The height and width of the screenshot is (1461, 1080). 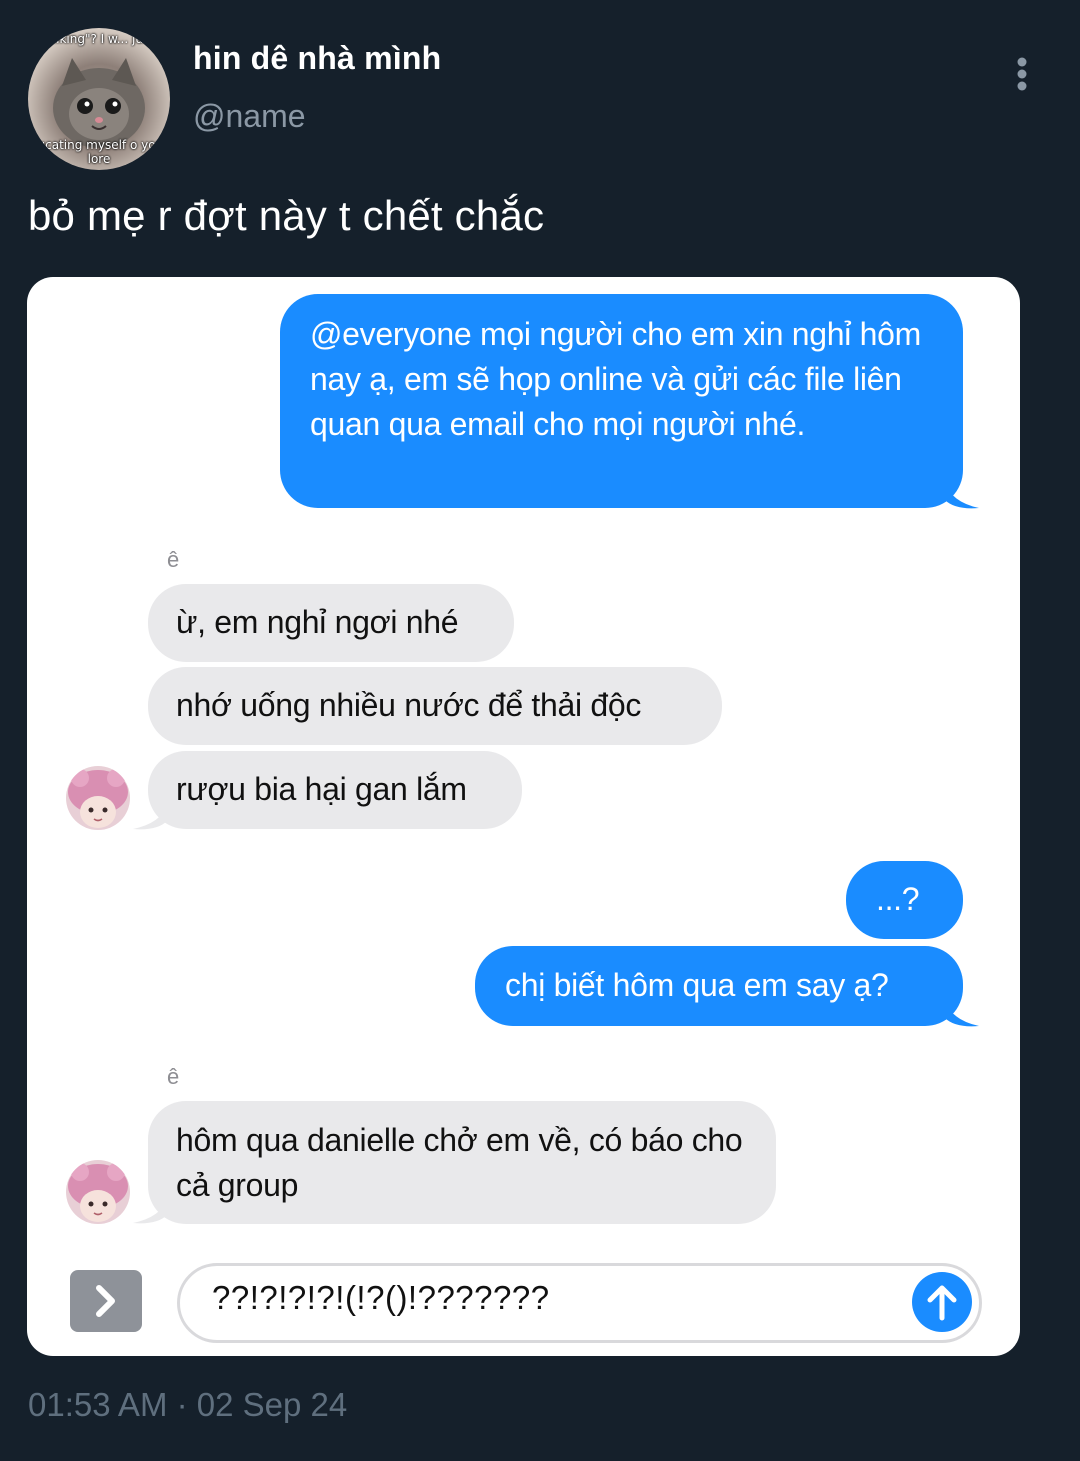 What do you see at coordinates (697, 985) in the screenshot?
I see `message-text: chị biết hôm qua em say ạ?` at bounding box center [697, 985].